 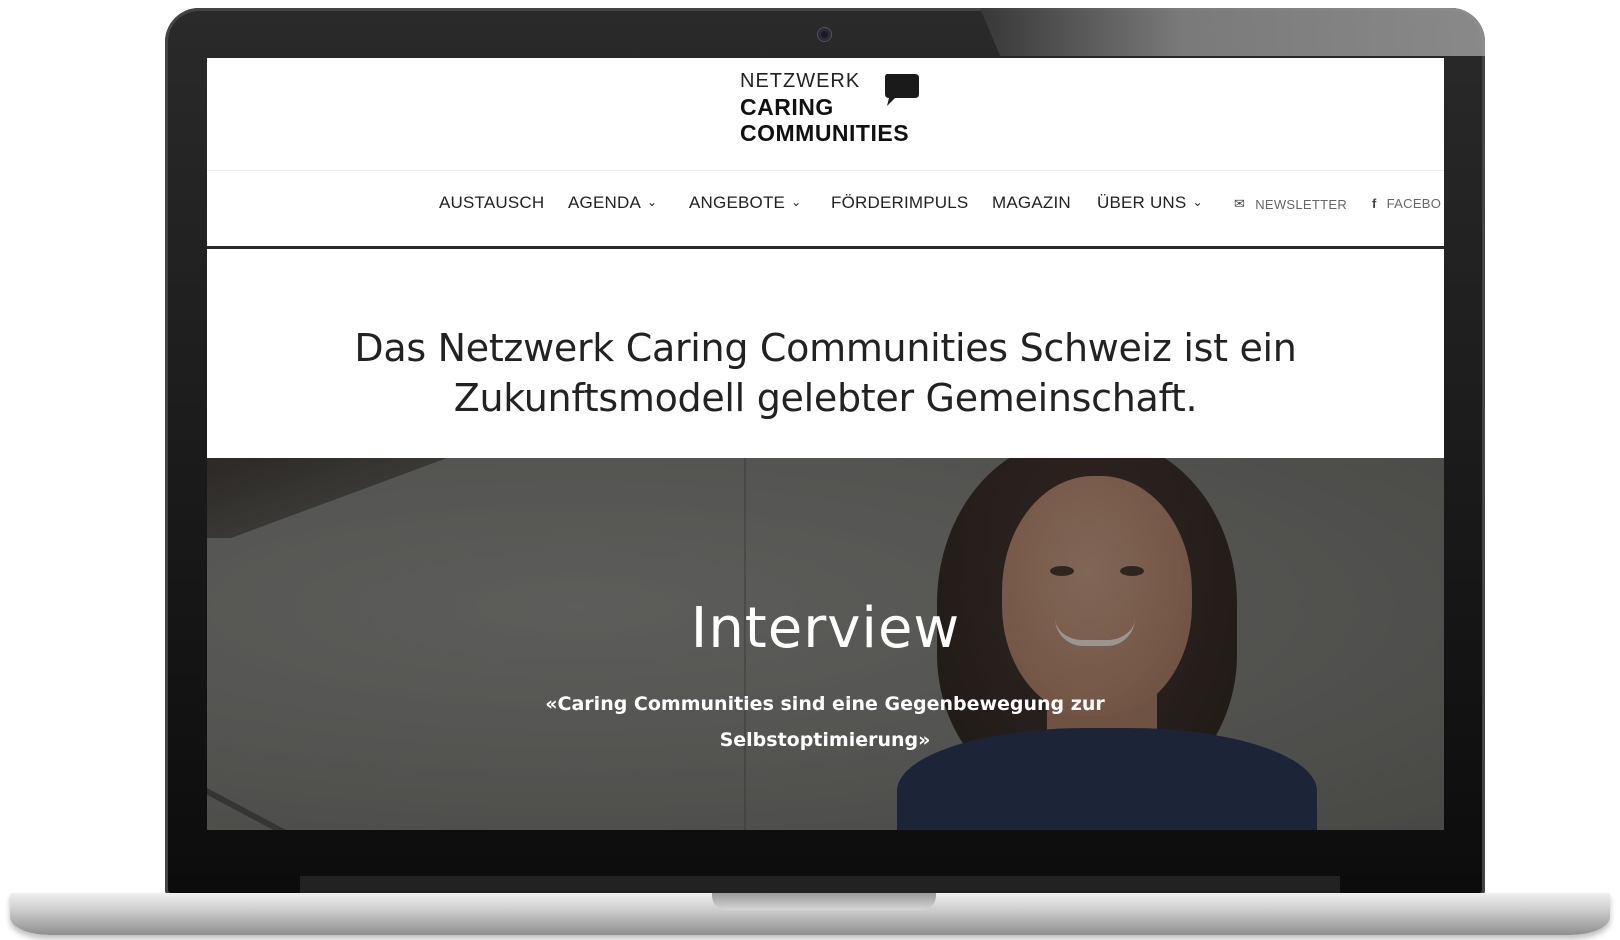 I want to click on nav-newsletter-link: ✉ NEWSLETTER, so click(x=1290, y=204).